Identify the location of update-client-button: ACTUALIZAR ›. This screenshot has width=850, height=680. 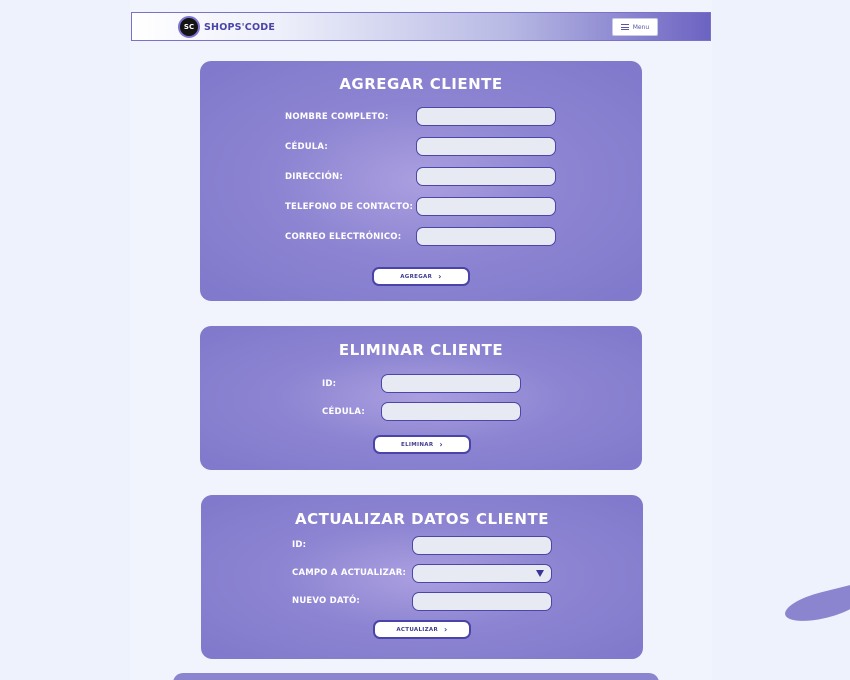
(422, 629).